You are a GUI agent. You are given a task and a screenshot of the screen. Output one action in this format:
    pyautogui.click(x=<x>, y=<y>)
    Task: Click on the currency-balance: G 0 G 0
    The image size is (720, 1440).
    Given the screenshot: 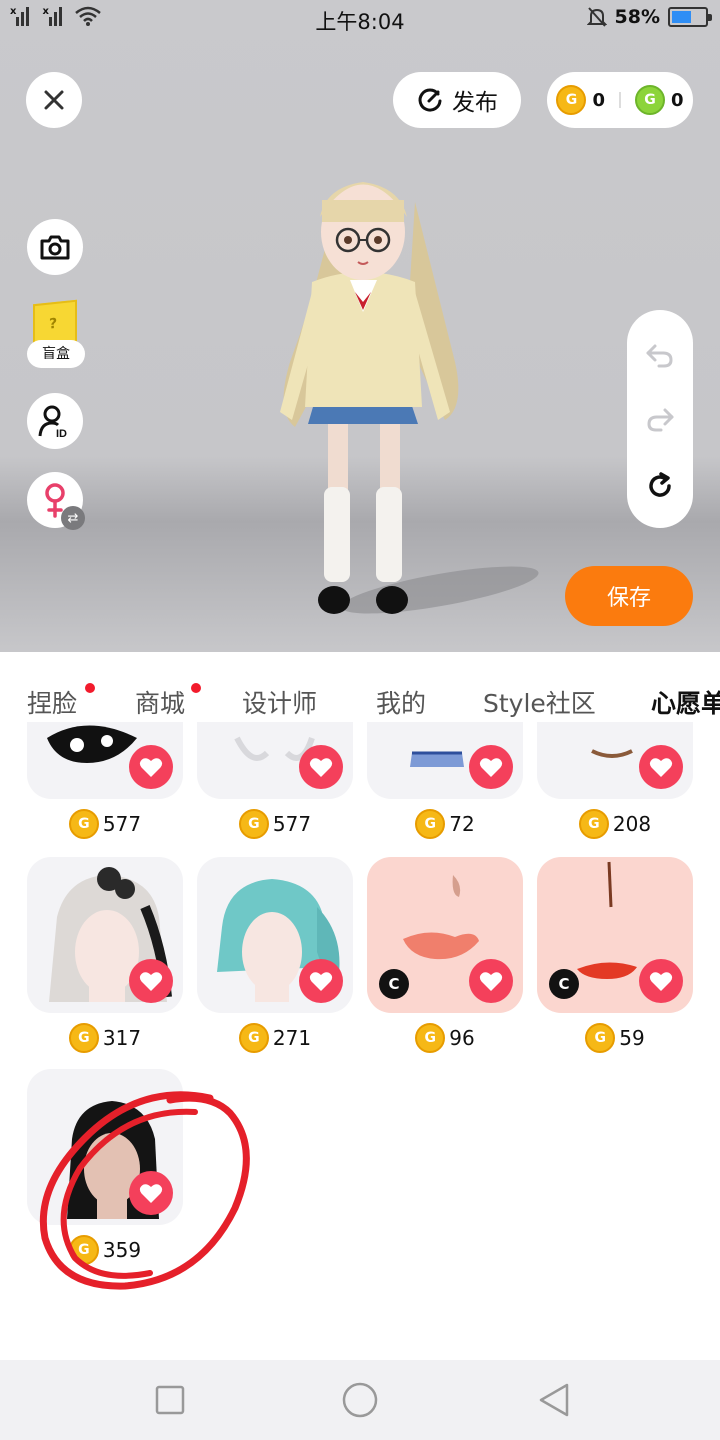 What is the action you would take?
    pyautogui.click(x=620, y=100)
    